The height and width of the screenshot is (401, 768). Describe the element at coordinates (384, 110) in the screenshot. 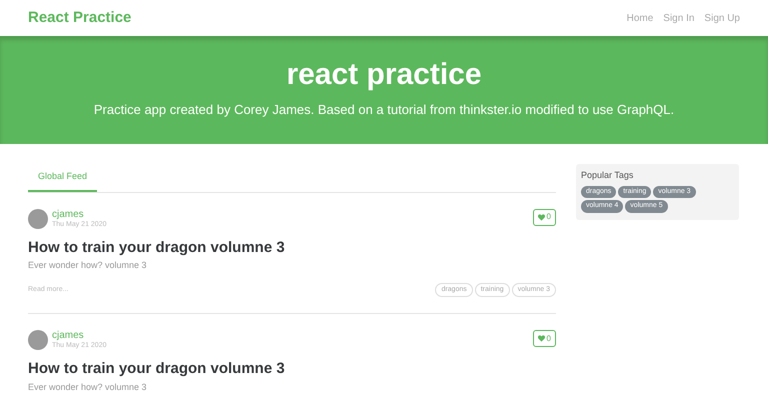

I see `banner-subtitle: Practice app created by Corey James. Based on a tutorial from thinkster.io modified to use GraphQL.` at that location.